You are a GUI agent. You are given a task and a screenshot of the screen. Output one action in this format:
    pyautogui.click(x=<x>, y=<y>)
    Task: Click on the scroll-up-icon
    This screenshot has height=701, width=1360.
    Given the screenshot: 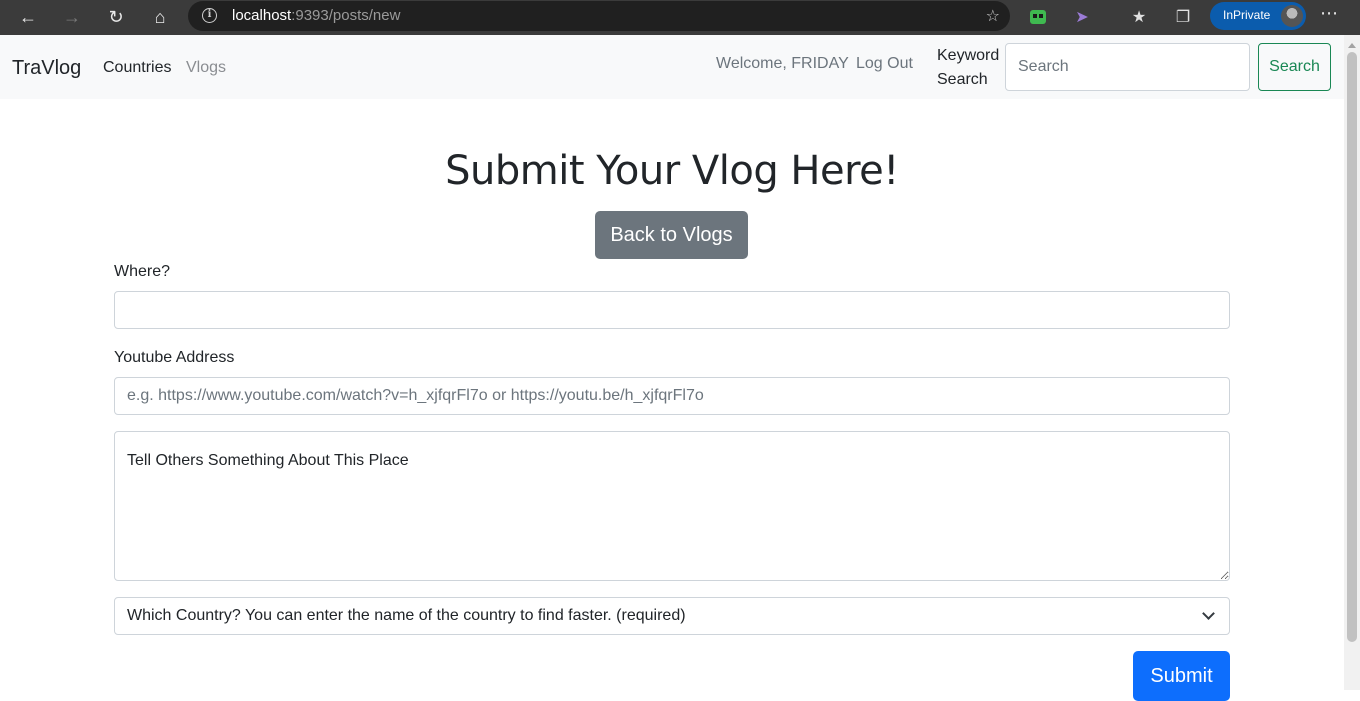 What is the action you would take?
    pyautogui.click(x=1352, y=45)
    